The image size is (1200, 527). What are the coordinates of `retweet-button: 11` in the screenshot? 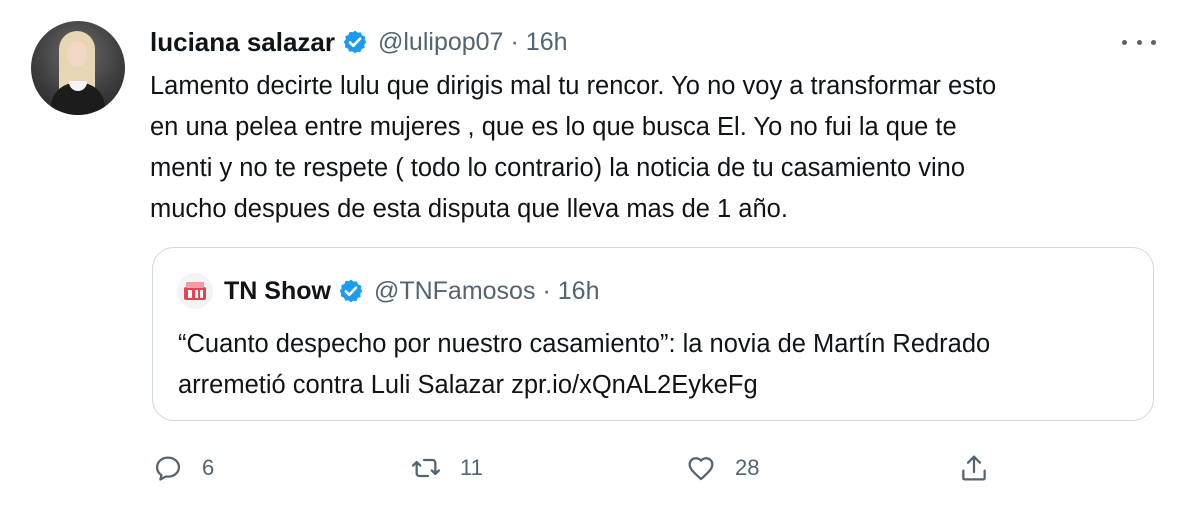 It's located at (446, 468).